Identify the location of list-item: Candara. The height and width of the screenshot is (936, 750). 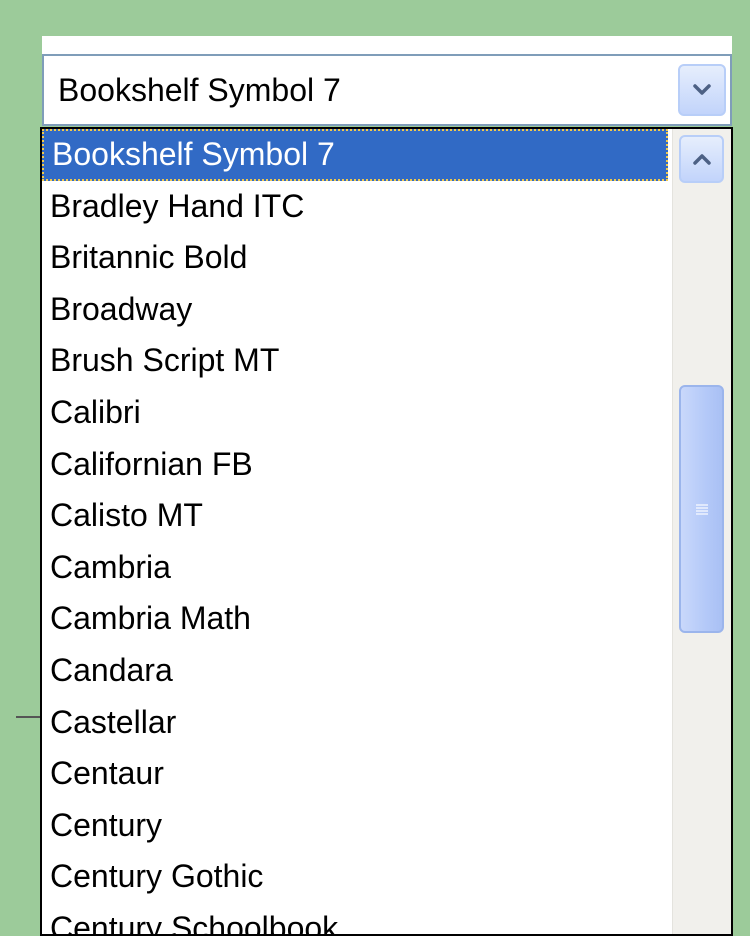
(356, 671).